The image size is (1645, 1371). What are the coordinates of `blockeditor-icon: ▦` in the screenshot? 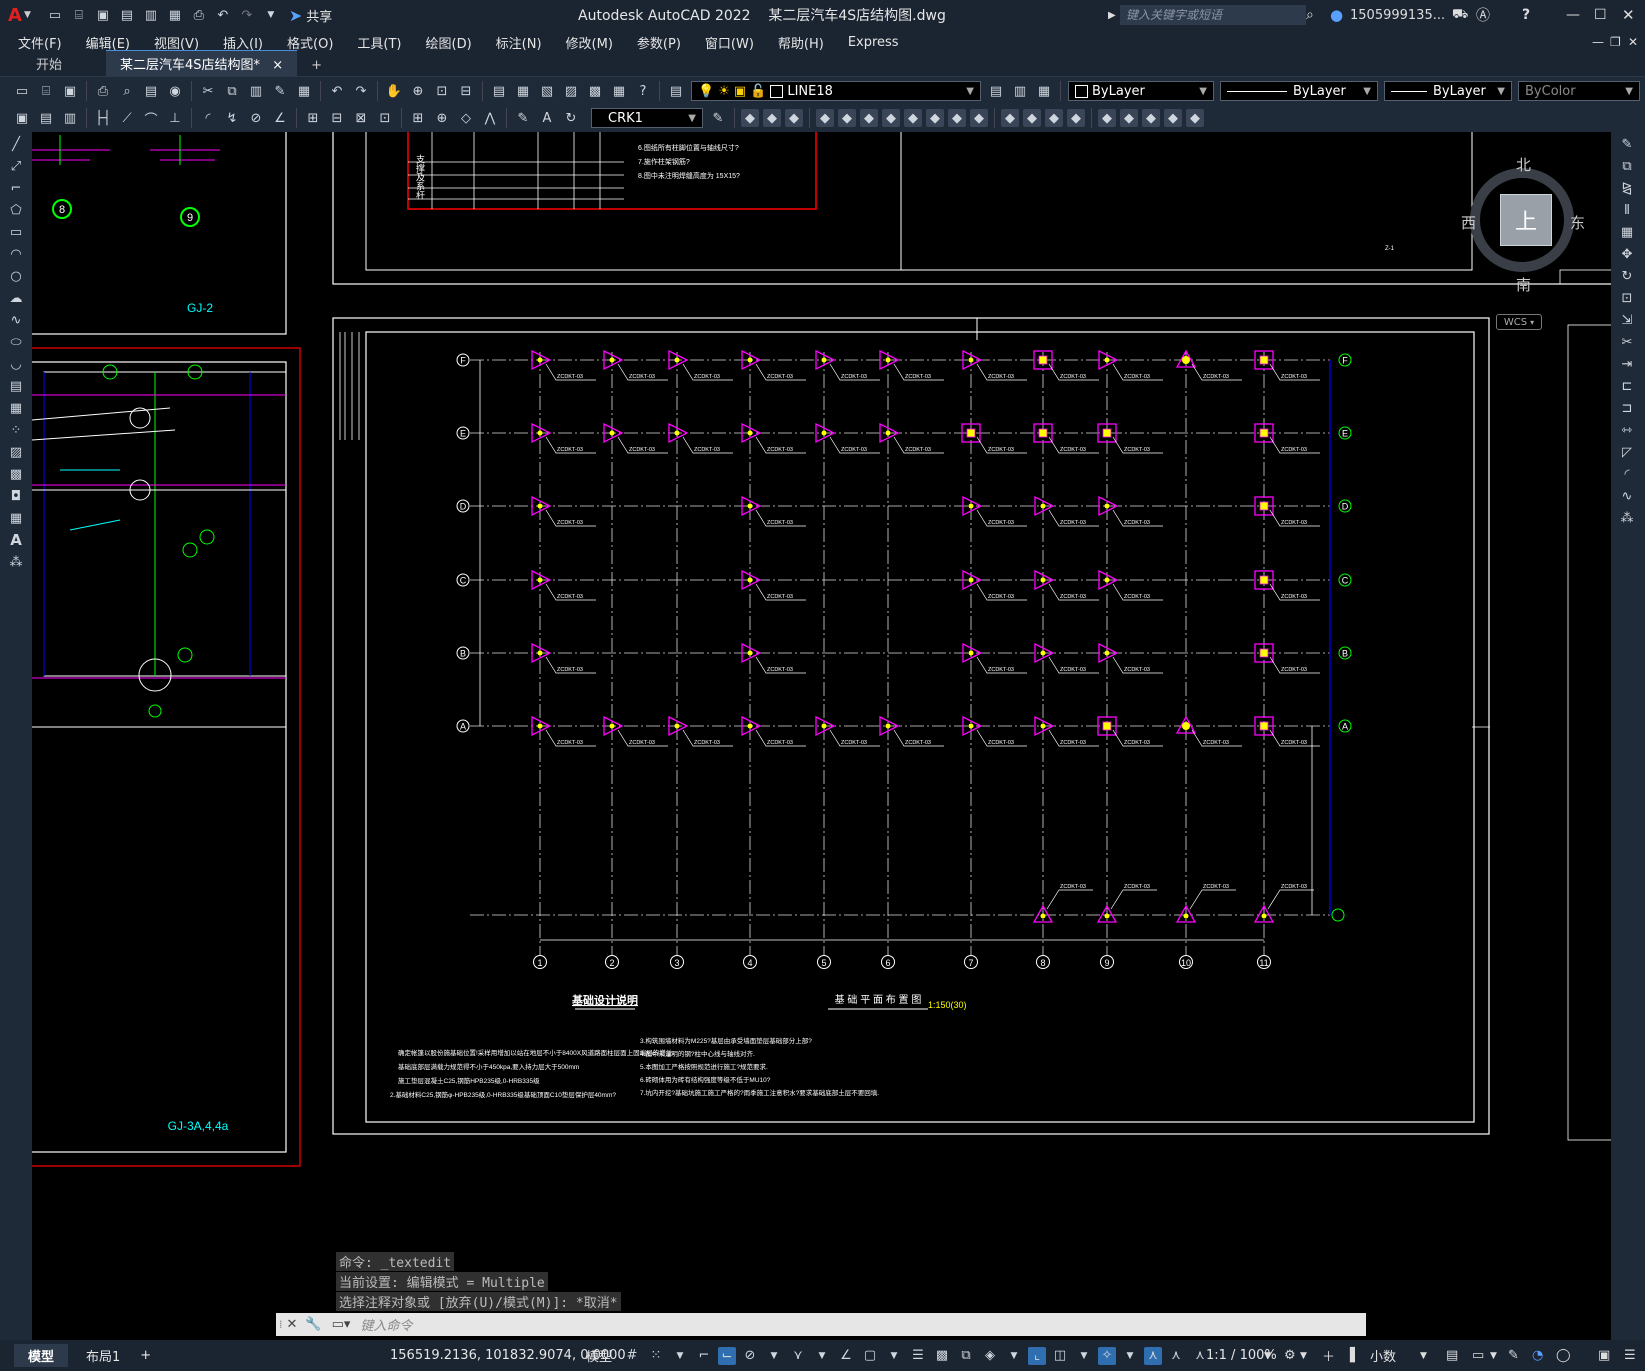 It's located at (304, 91).